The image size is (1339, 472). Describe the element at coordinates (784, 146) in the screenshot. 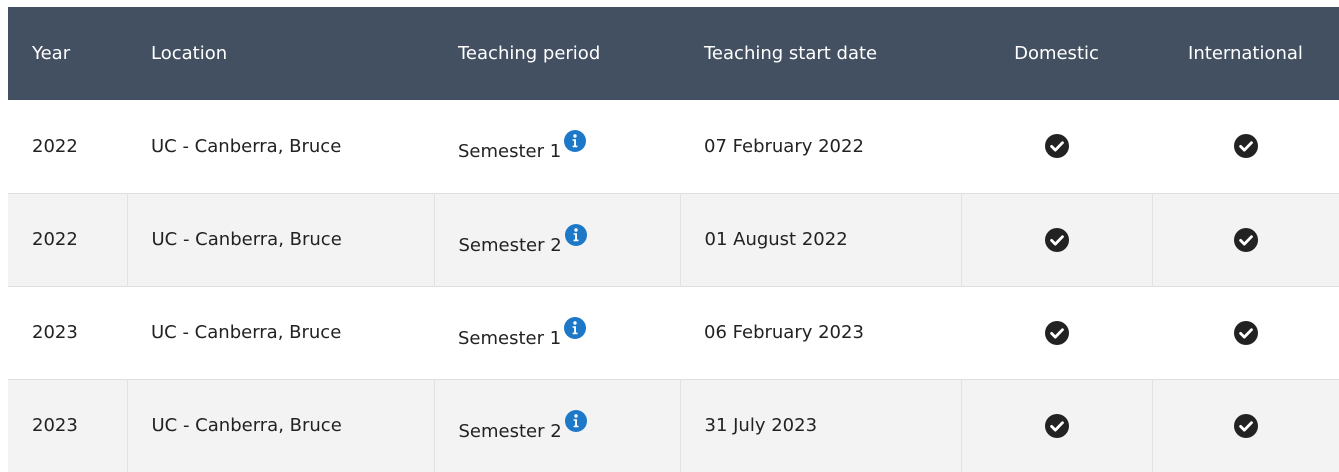

I see `cell-teaching-start-date: 07 February 2022` at that location.